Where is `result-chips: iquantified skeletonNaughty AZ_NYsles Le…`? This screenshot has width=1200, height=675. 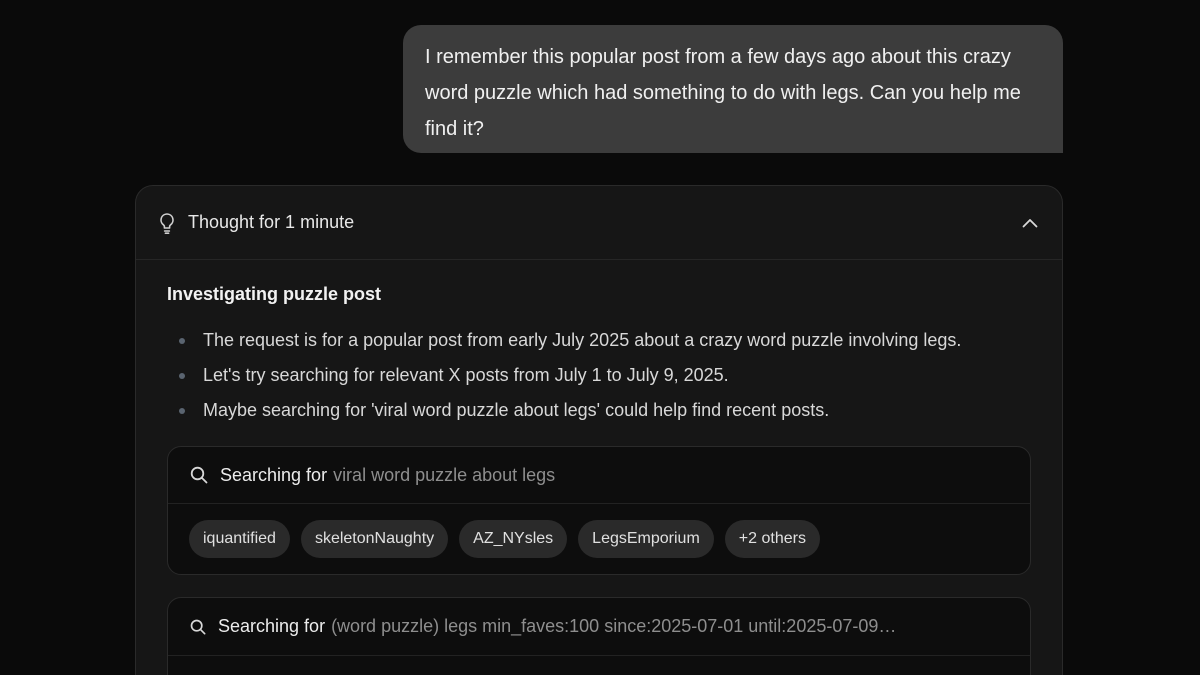 result-chips: iquantified skeletonNaughty AZ_NYsles Le… is located at coordinates (599, 539).